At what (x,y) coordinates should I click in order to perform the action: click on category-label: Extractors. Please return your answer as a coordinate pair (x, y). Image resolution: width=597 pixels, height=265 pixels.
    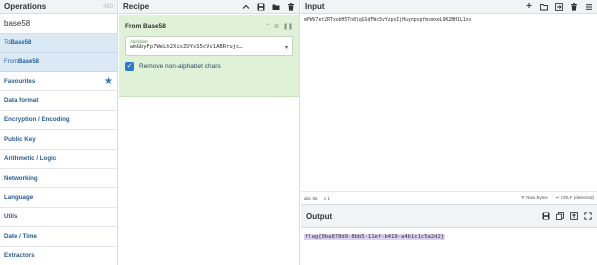
    Looking at the image, I should click on (19, 256).